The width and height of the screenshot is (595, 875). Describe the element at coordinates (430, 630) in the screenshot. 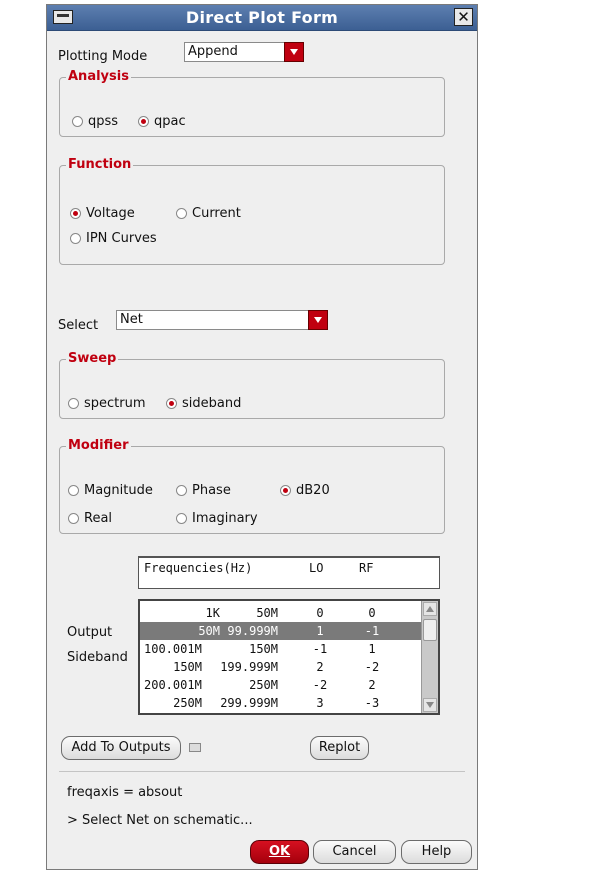

I see `scroll-thumb` at that location.